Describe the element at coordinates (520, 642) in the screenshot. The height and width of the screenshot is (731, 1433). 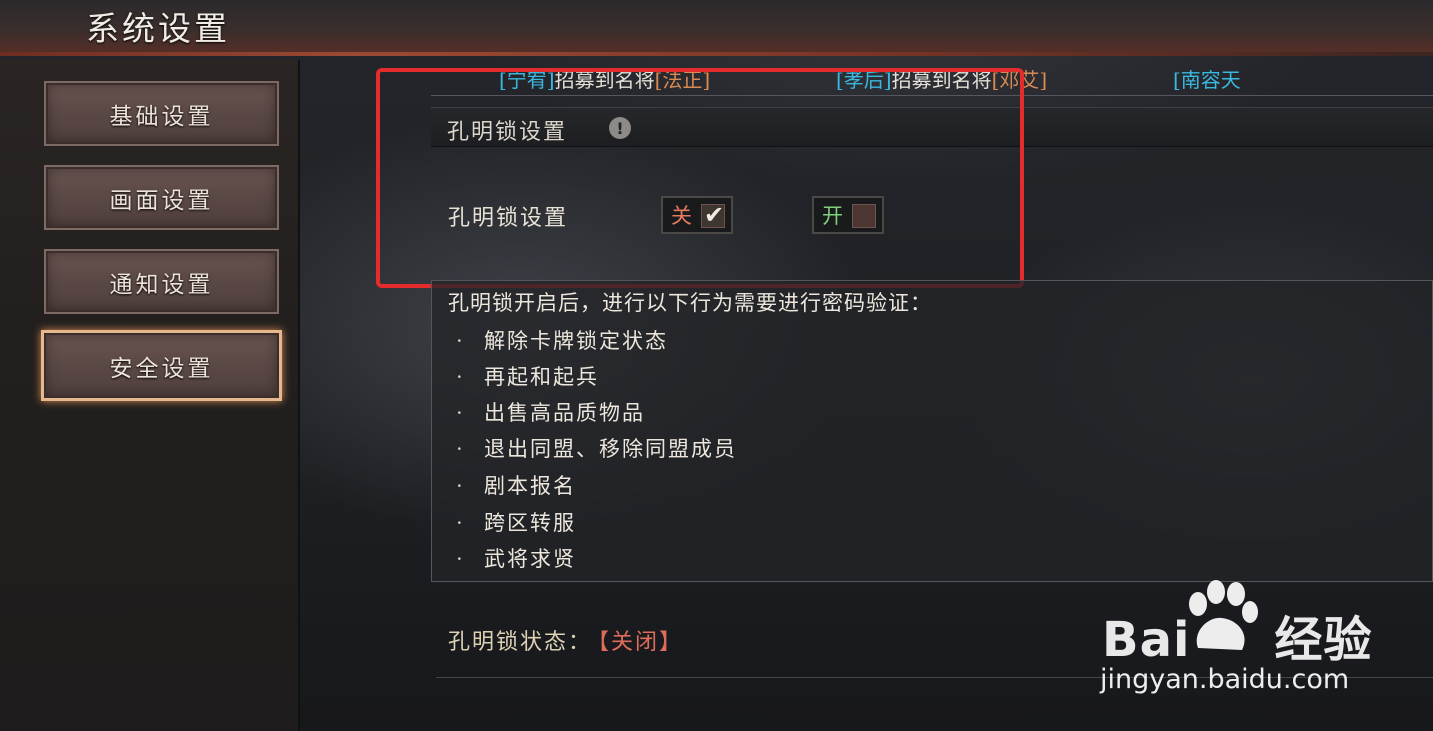
I see `status-label: 孔明锁状态：` at that location.